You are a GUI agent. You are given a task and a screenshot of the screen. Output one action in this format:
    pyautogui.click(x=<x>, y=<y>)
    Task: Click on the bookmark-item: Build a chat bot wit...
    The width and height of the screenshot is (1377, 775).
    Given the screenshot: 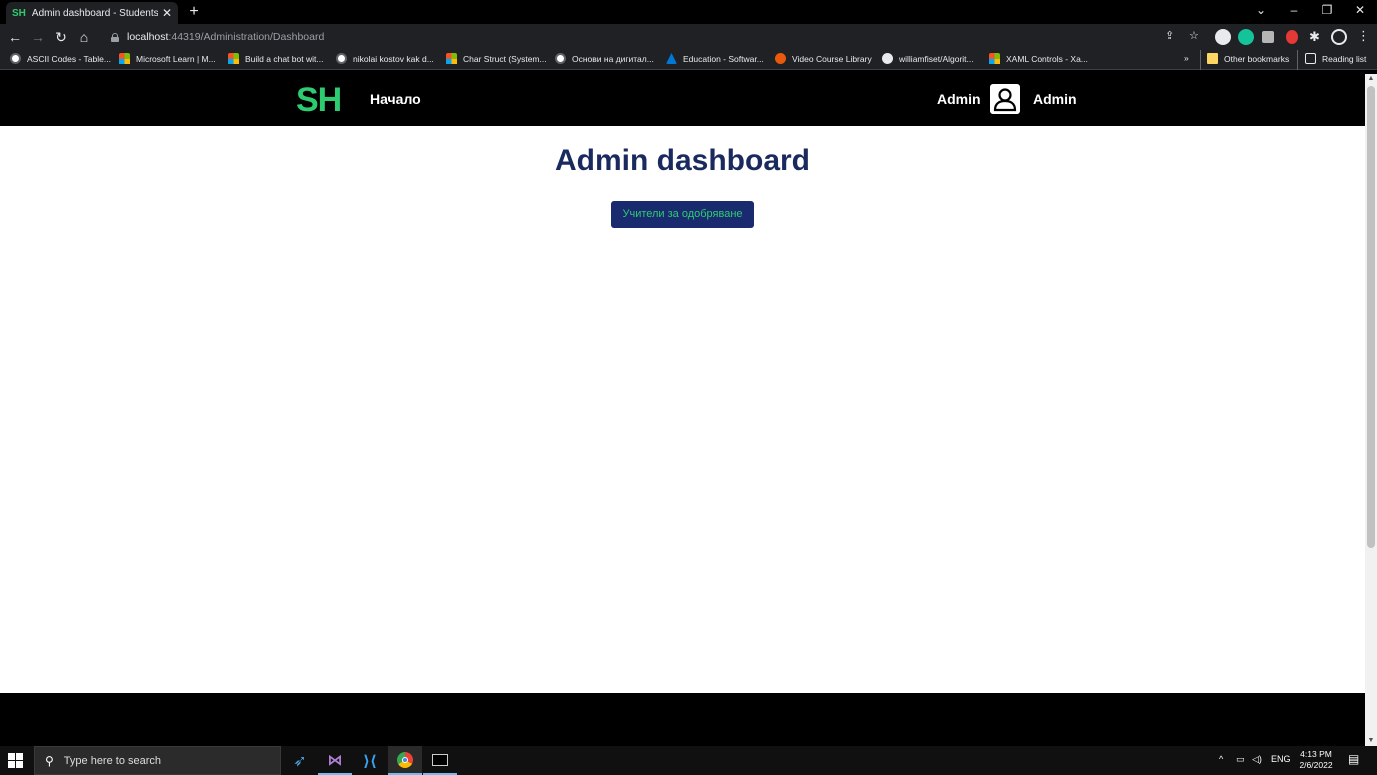 What is the action you would take?
    pyautogui.click(x=275, y=58)
    